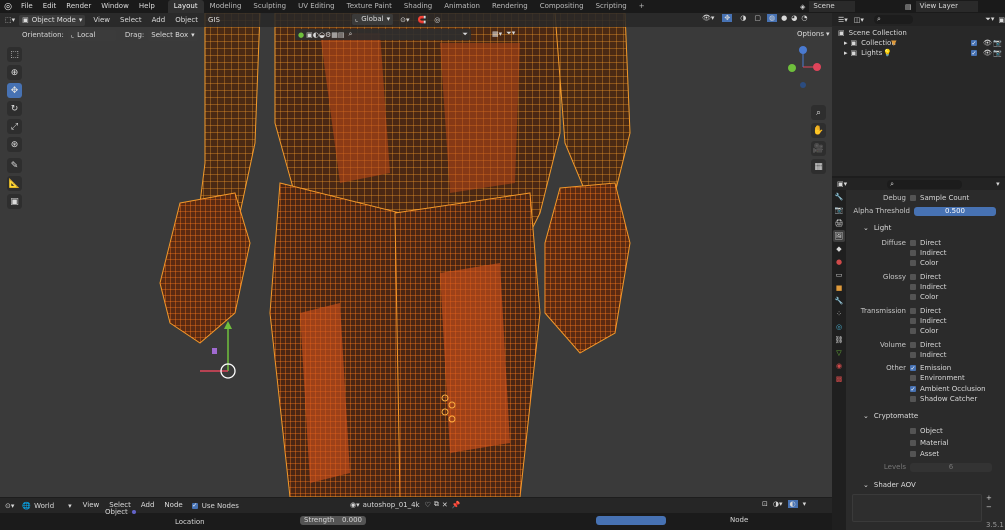 The width and height of the screenshot is (1005, 530). I want to click on vp-menu-add: Add, so click(159, 20).